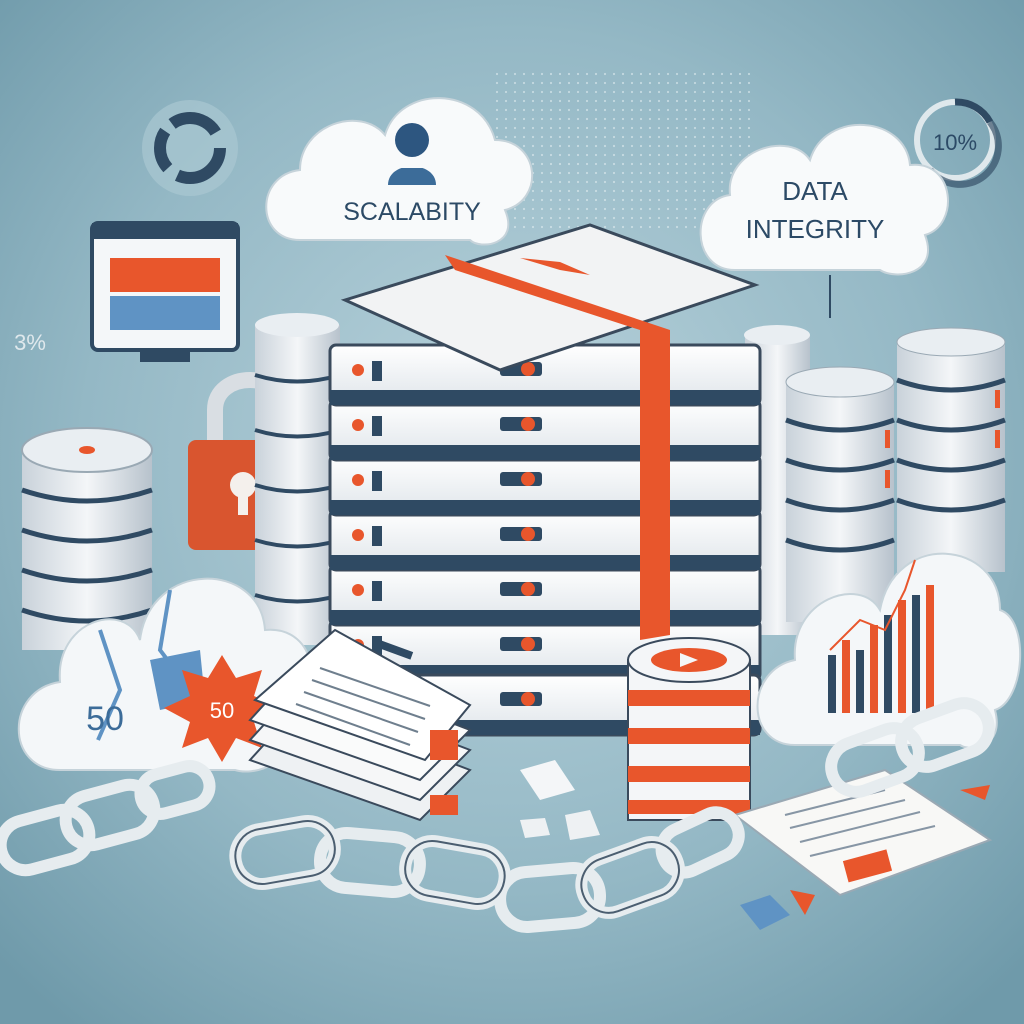 The height and width of the screenshot is (1024, 1024). I want to click on percent-label: 10%, so click(955, 142).